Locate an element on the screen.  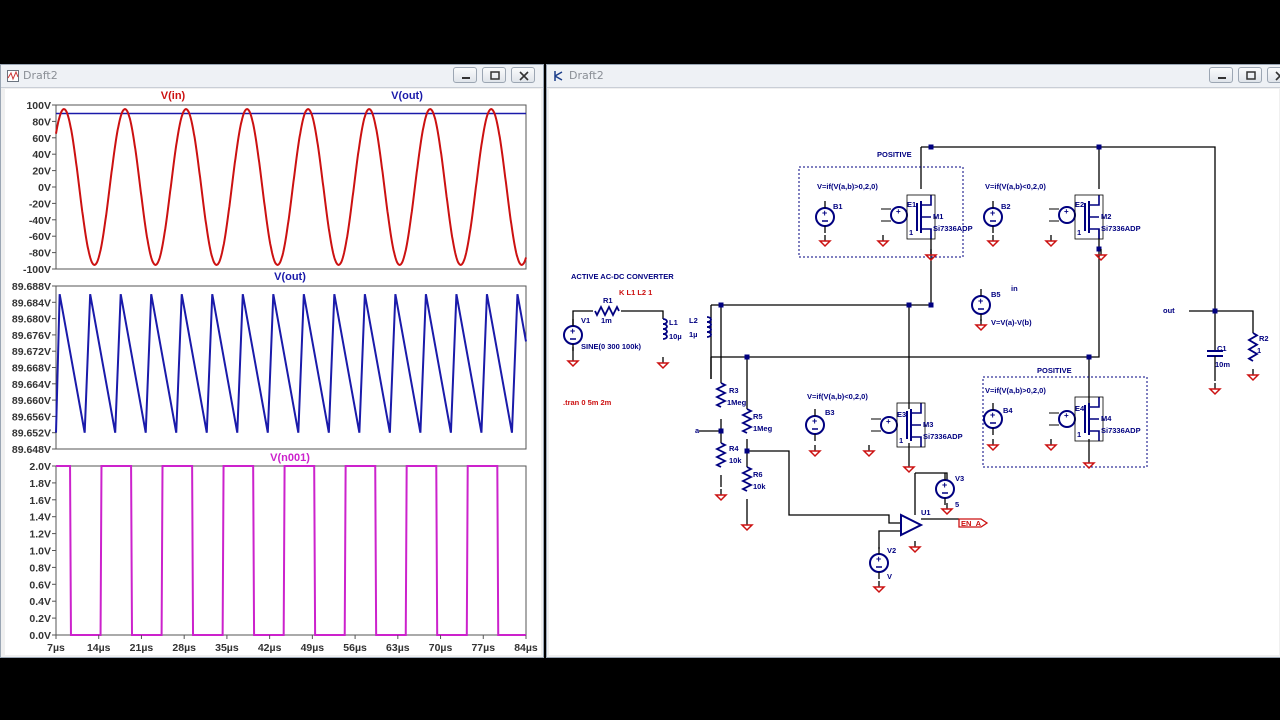
x-tick-label: 56µs is located at coordinates (355, 648).